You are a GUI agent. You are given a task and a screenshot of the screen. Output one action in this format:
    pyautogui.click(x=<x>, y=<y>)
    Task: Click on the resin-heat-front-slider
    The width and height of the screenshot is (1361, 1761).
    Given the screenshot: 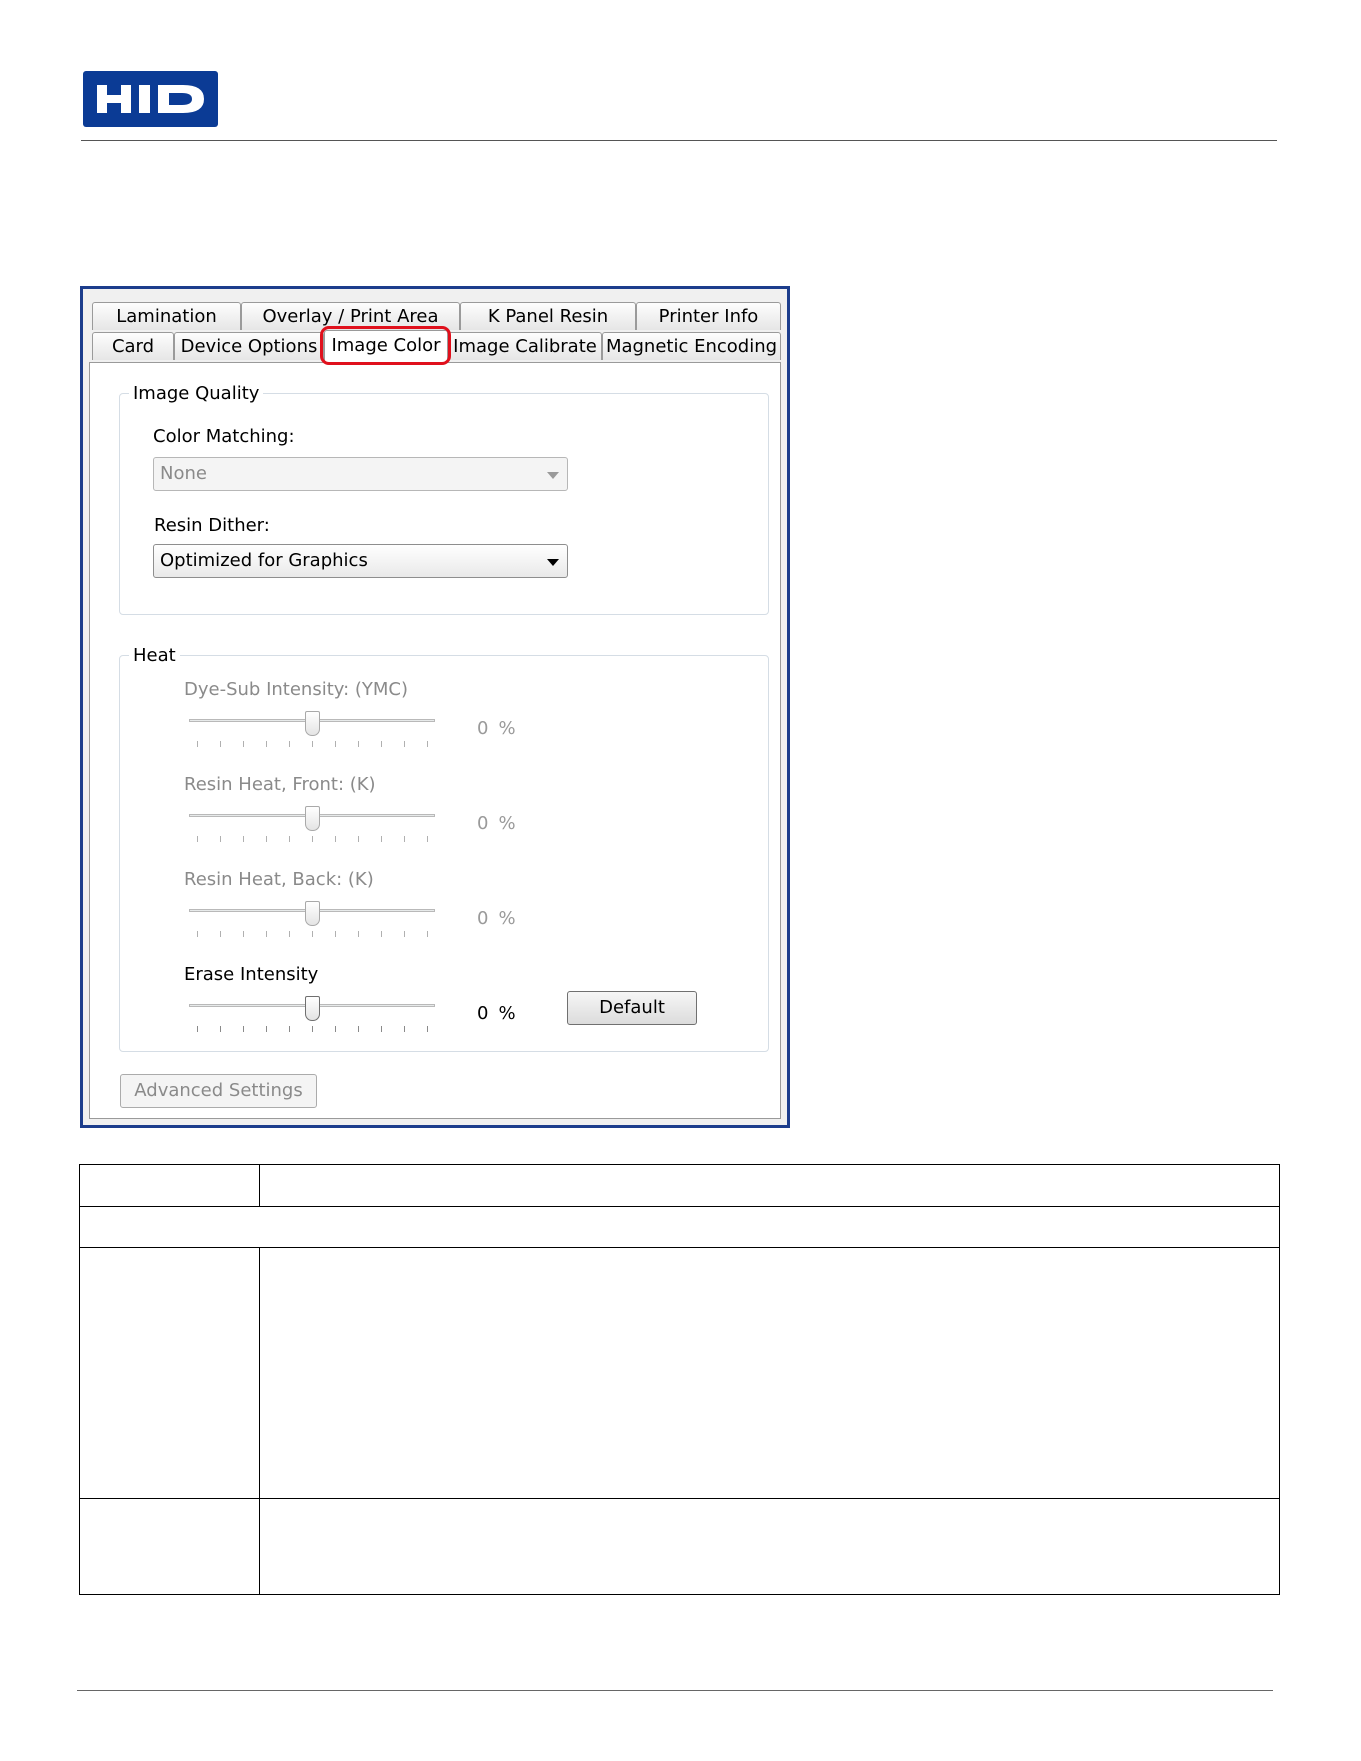 What is the action you would take?
    pyautogui.click(x=312, y=826)
    